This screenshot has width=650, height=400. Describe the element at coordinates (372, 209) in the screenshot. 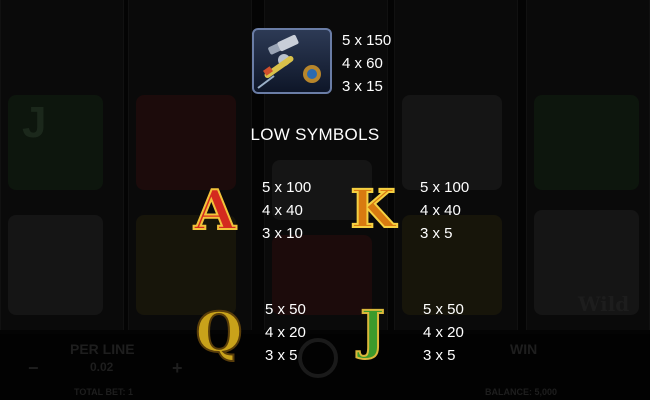

I see `letter-k-symbol: K` at that location.